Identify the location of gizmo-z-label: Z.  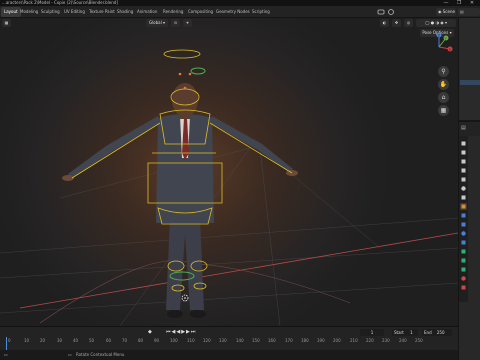
(439, 35).